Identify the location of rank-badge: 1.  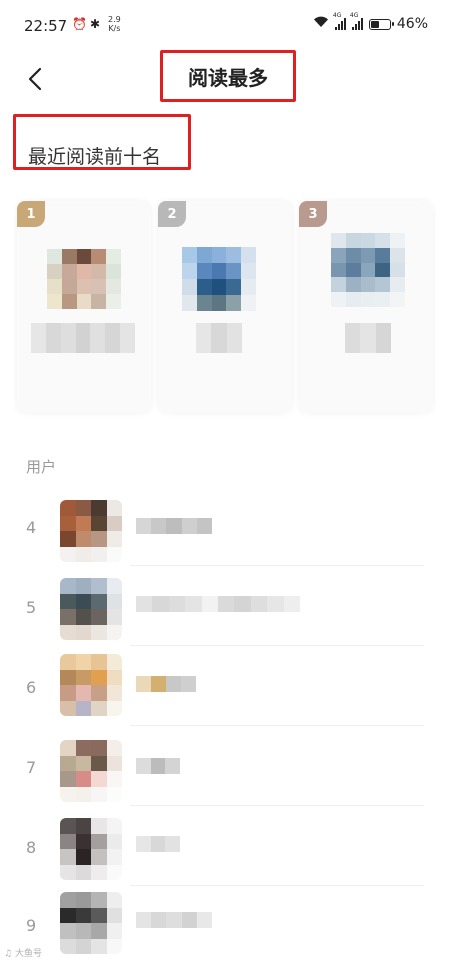
(31, 214).